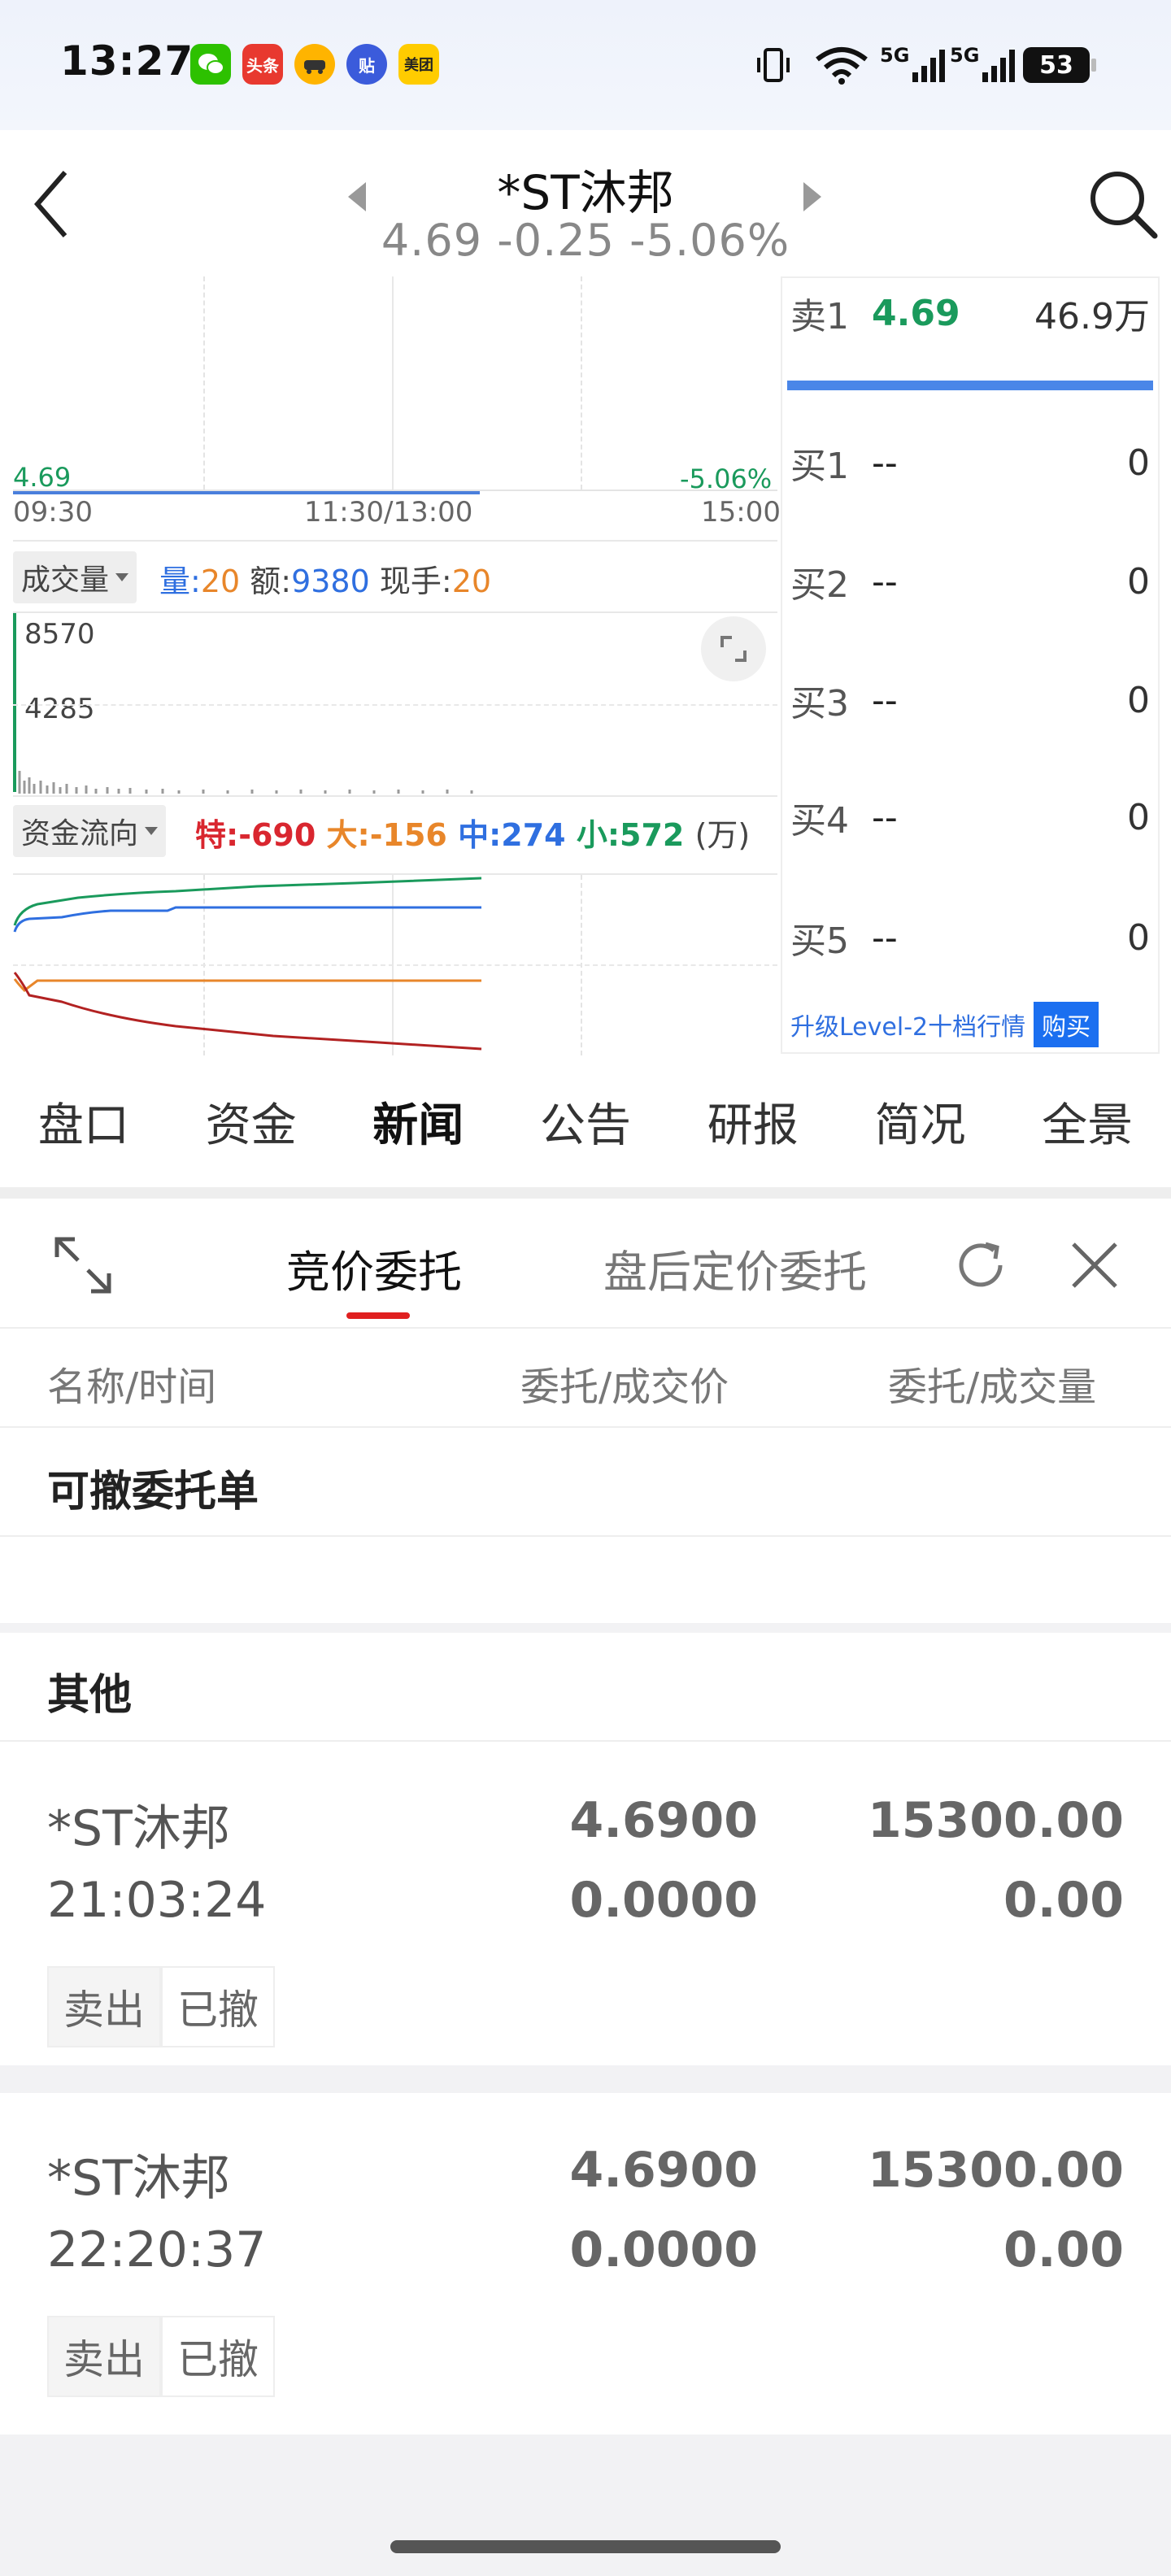 The width and height of the screenshot is (1171, 2576). I want to click on status-bar: 13:27 头条 贴 美团 5G 5G 53, so click(585, 65).